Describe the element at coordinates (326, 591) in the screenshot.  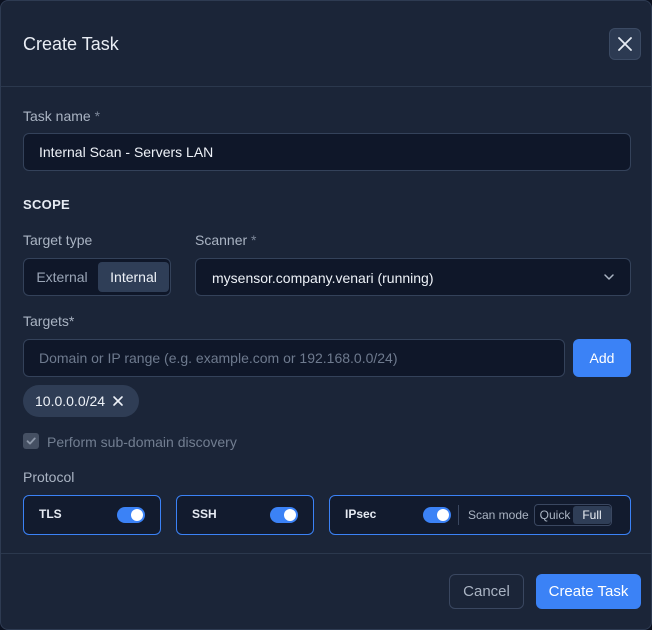
I see `modal-footer: Cancel Create Task` at that location.